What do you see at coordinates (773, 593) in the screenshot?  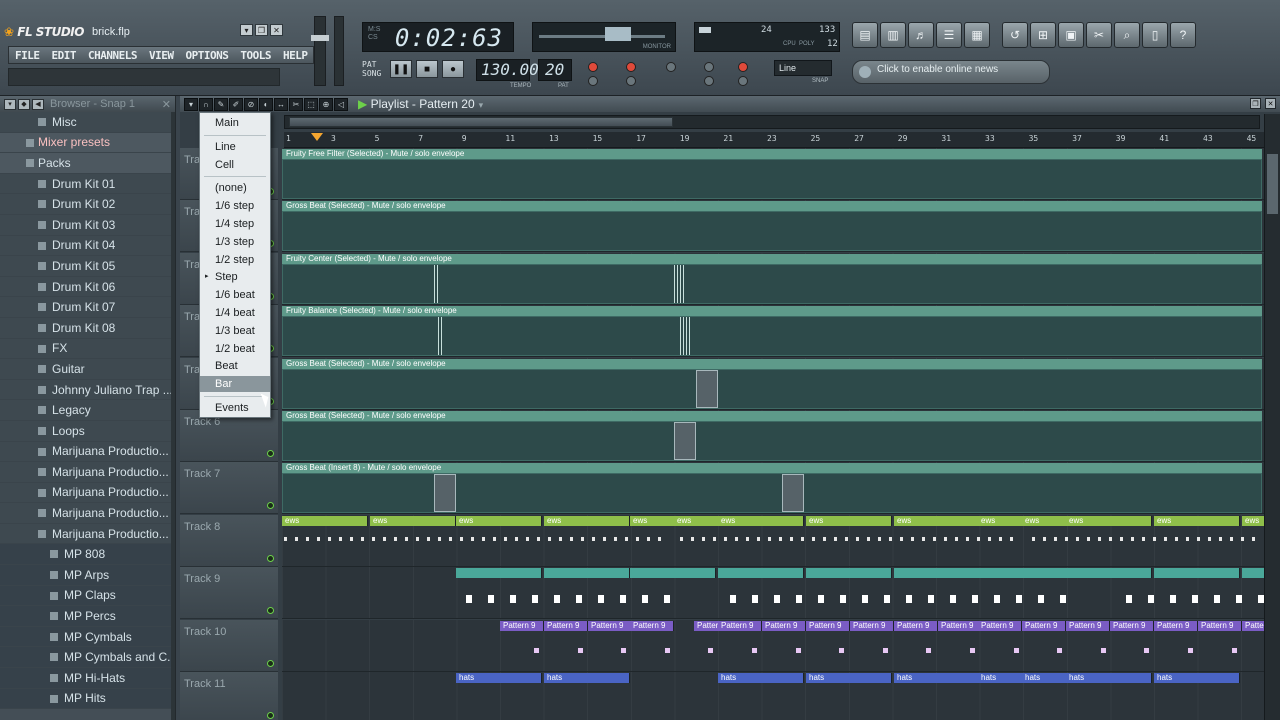 I see `track-lane` at bounding box center [773, 593].